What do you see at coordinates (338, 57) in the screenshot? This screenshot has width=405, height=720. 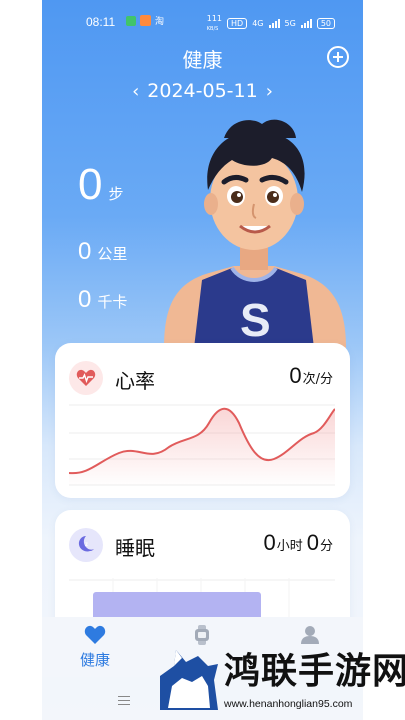 I see `add-button` at bounding box center [338, 57].